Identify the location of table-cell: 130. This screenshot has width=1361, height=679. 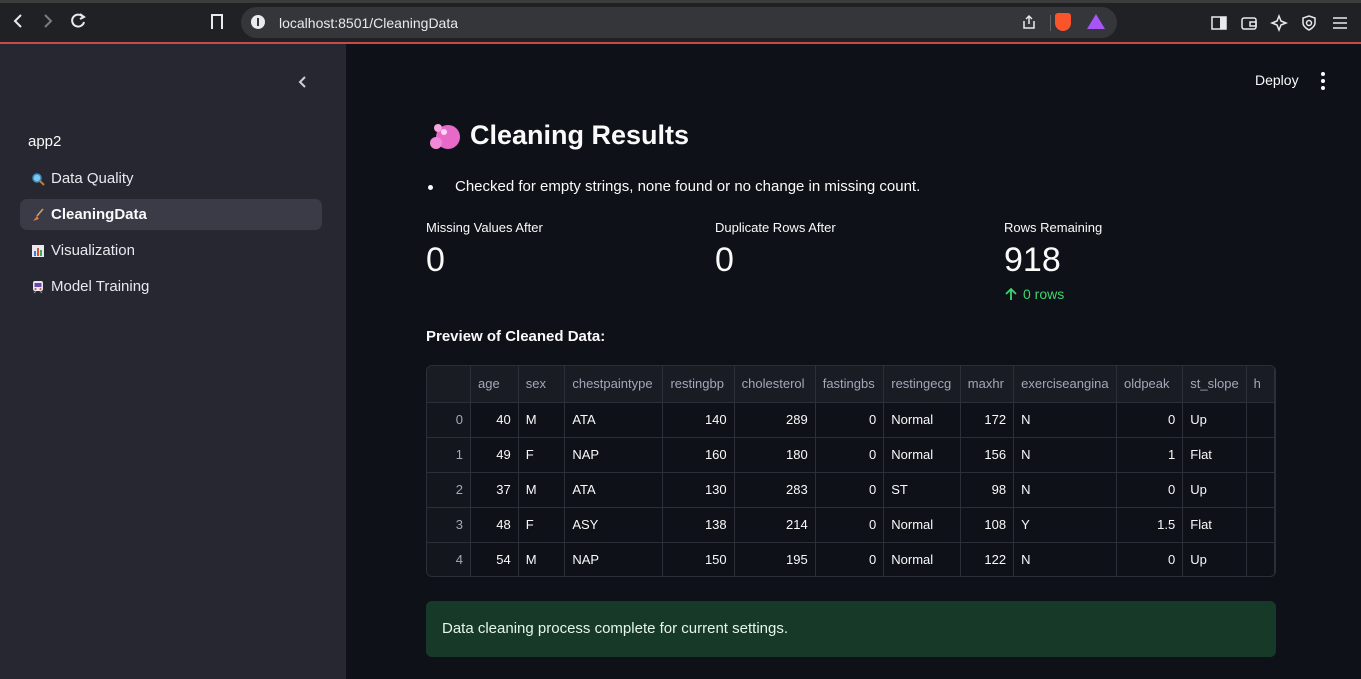
(698, 490).